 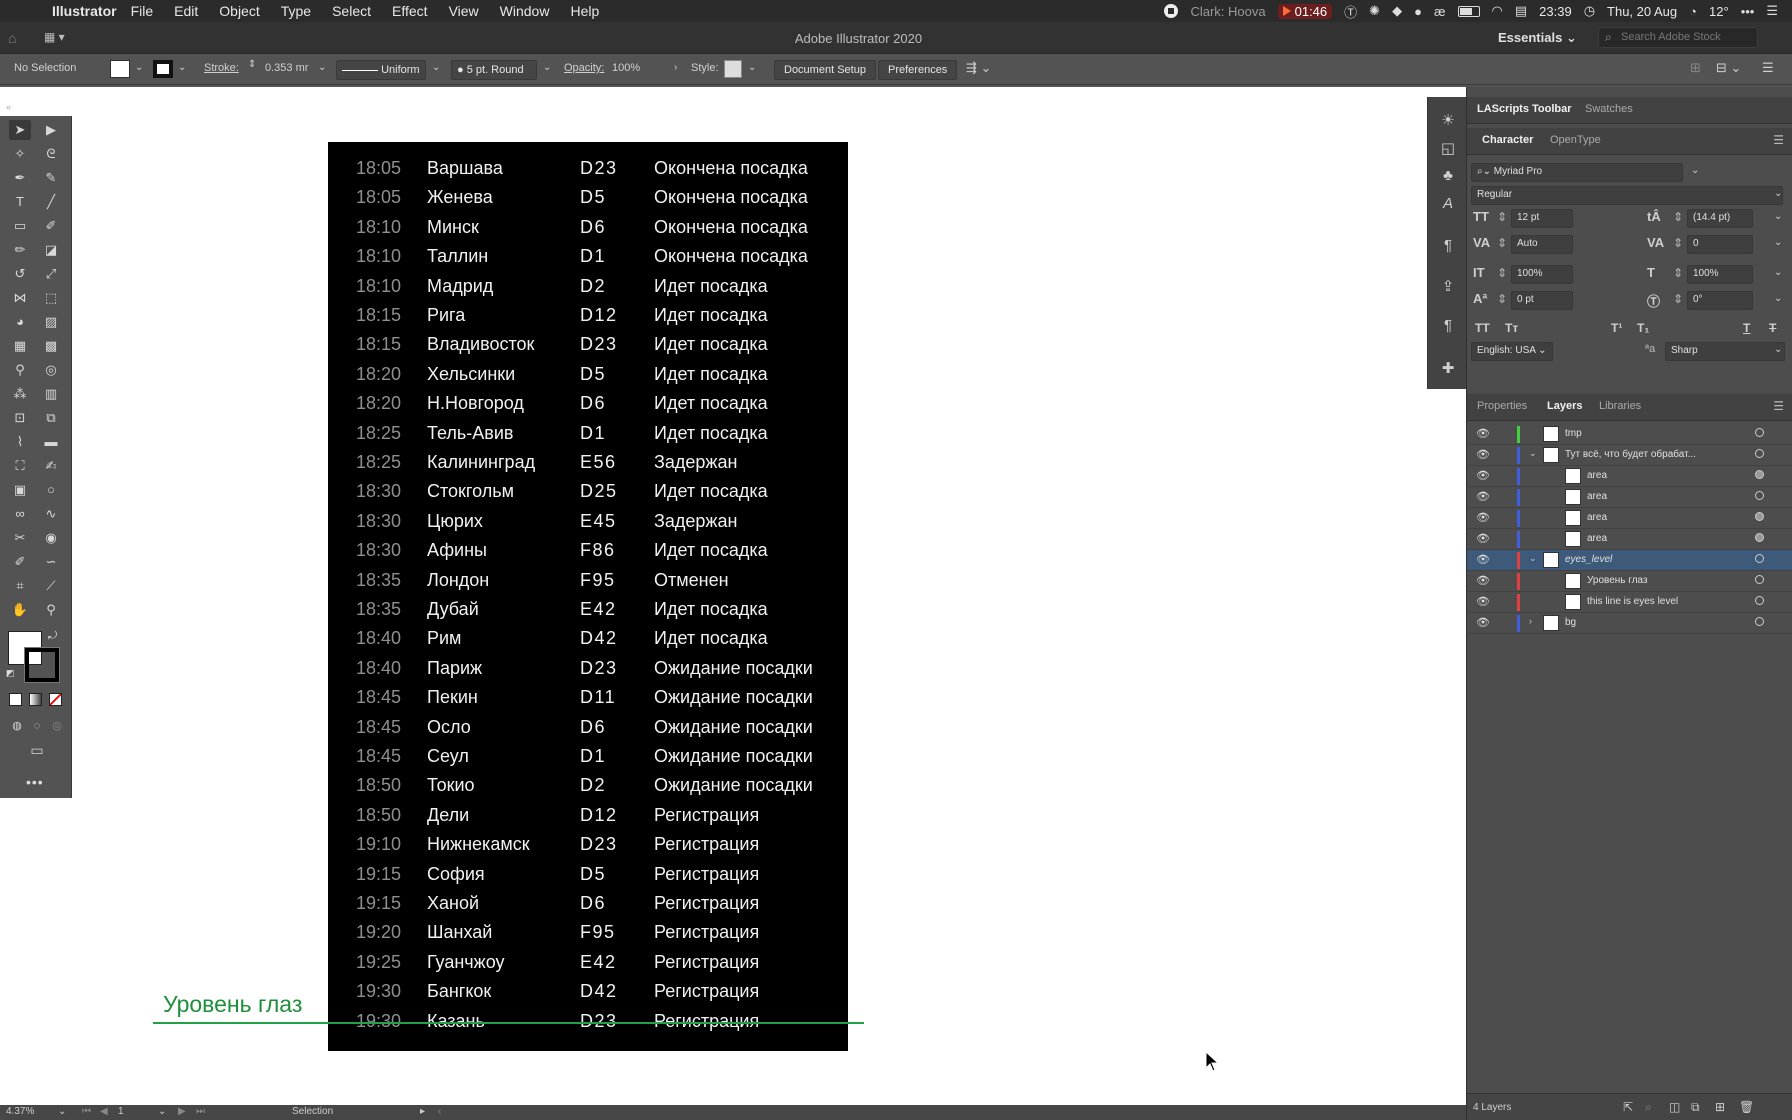 What do you see at coordinates (1648, 1107) in the screenshot?
I see `locate-object-icon: ⌕` at bounding box center [1648, 1107].